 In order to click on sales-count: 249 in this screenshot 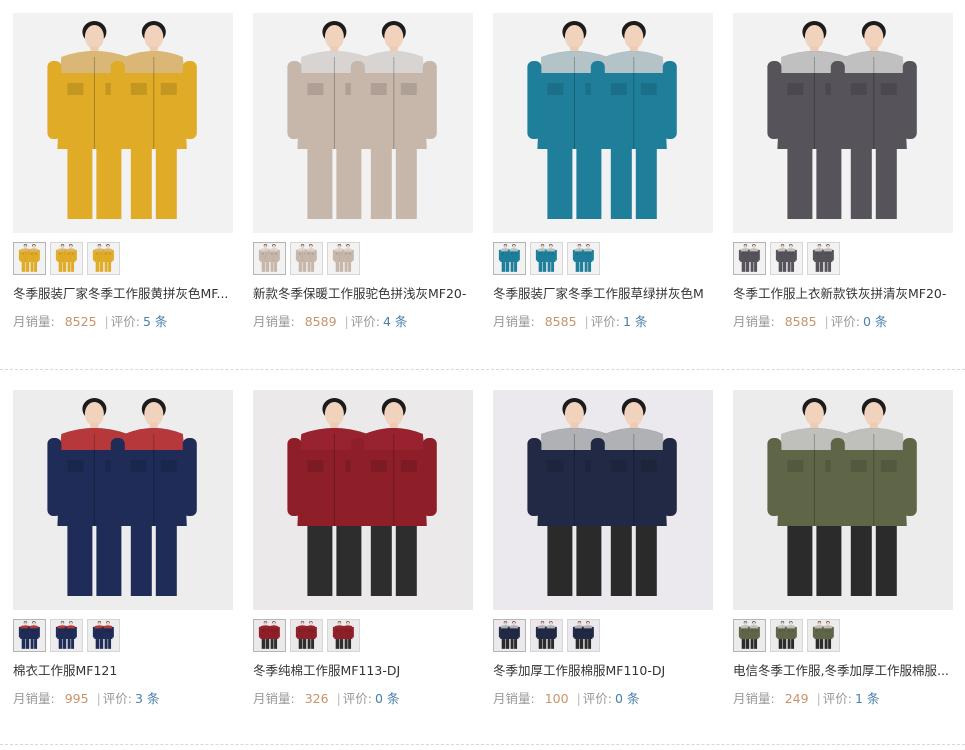, I will do `click(796, 698)`.